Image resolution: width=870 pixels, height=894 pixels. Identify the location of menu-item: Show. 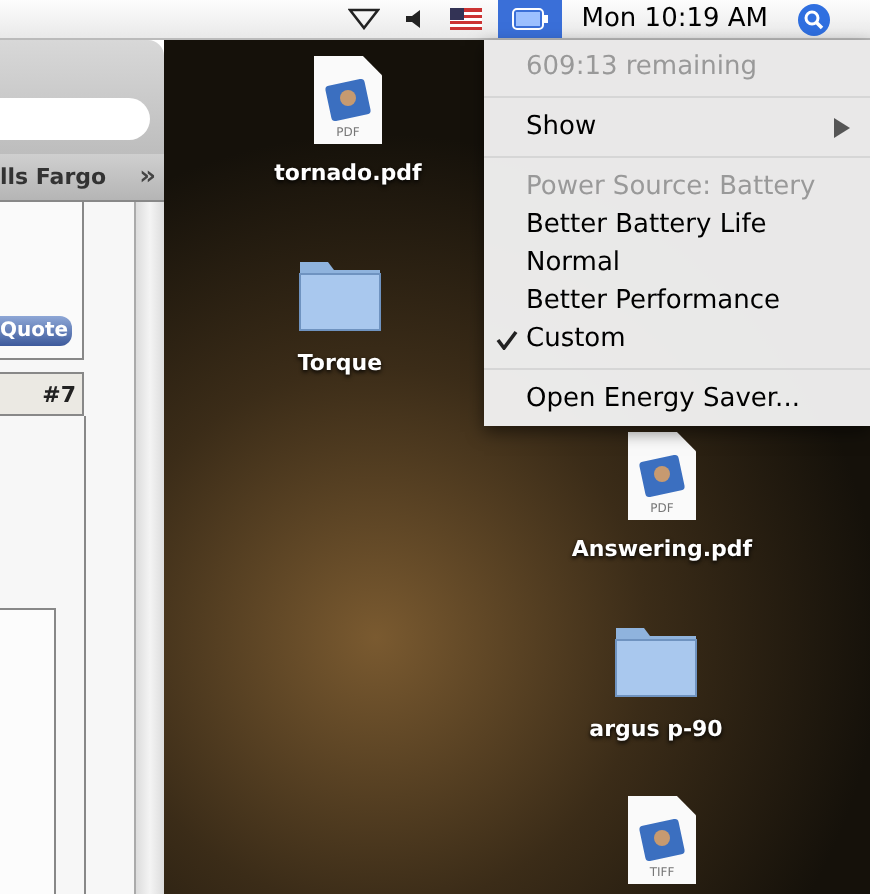
(561, 127).